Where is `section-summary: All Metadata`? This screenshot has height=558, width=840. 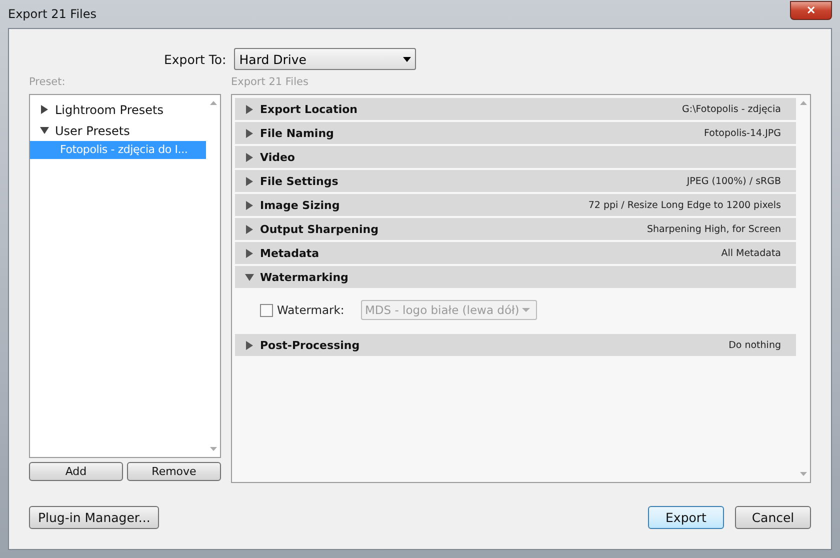
section-summary: All Metadata is located at coordinates (751, 253).